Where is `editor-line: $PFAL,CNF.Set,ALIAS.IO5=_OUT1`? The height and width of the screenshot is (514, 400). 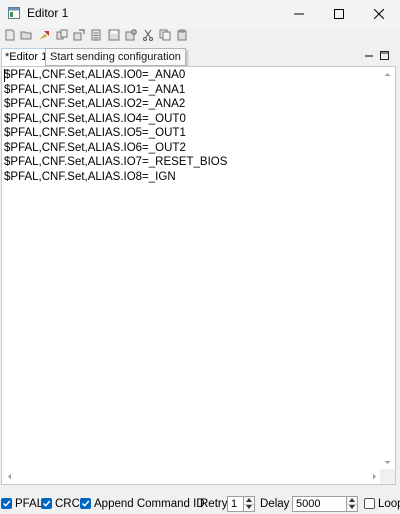 editor-line: $PFAL,CNF.Set,ALIAS.IO5=_OUT1 is located at coordinates (95, 133).